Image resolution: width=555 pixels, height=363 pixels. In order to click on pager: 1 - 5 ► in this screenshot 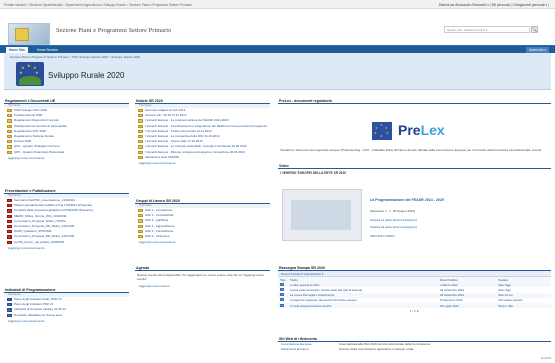, I will do `click(414, 311)`.